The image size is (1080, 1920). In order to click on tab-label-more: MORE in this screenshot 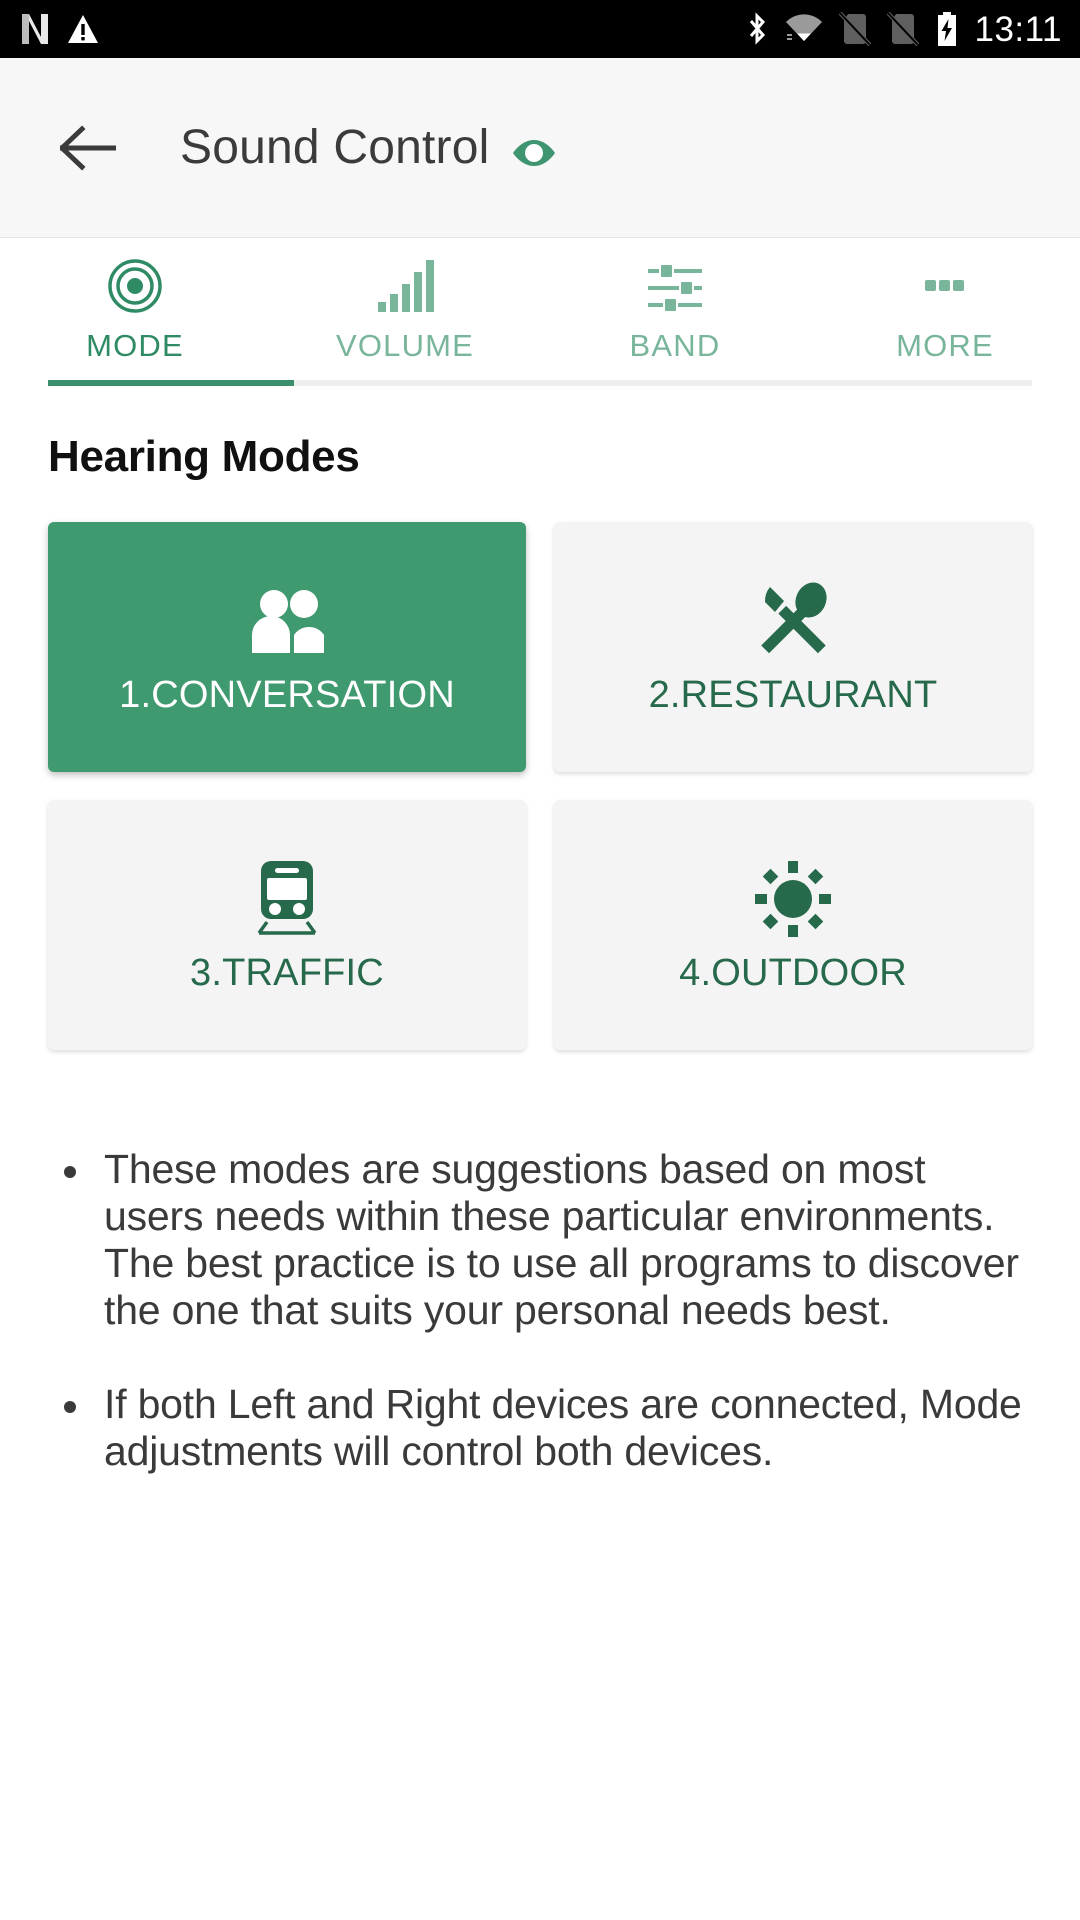, I will do `click(945, 345)`.